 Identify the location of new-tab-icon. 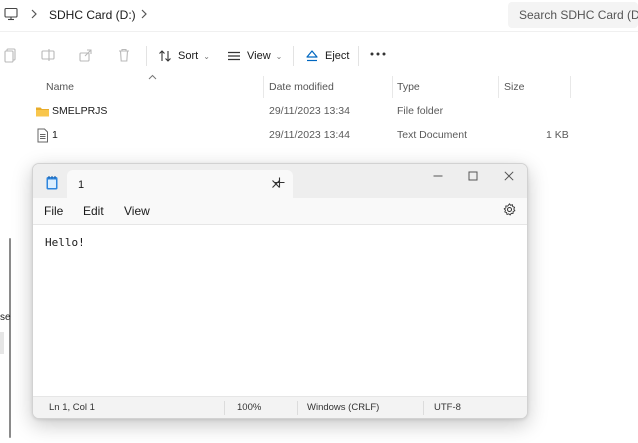
(279, 182).